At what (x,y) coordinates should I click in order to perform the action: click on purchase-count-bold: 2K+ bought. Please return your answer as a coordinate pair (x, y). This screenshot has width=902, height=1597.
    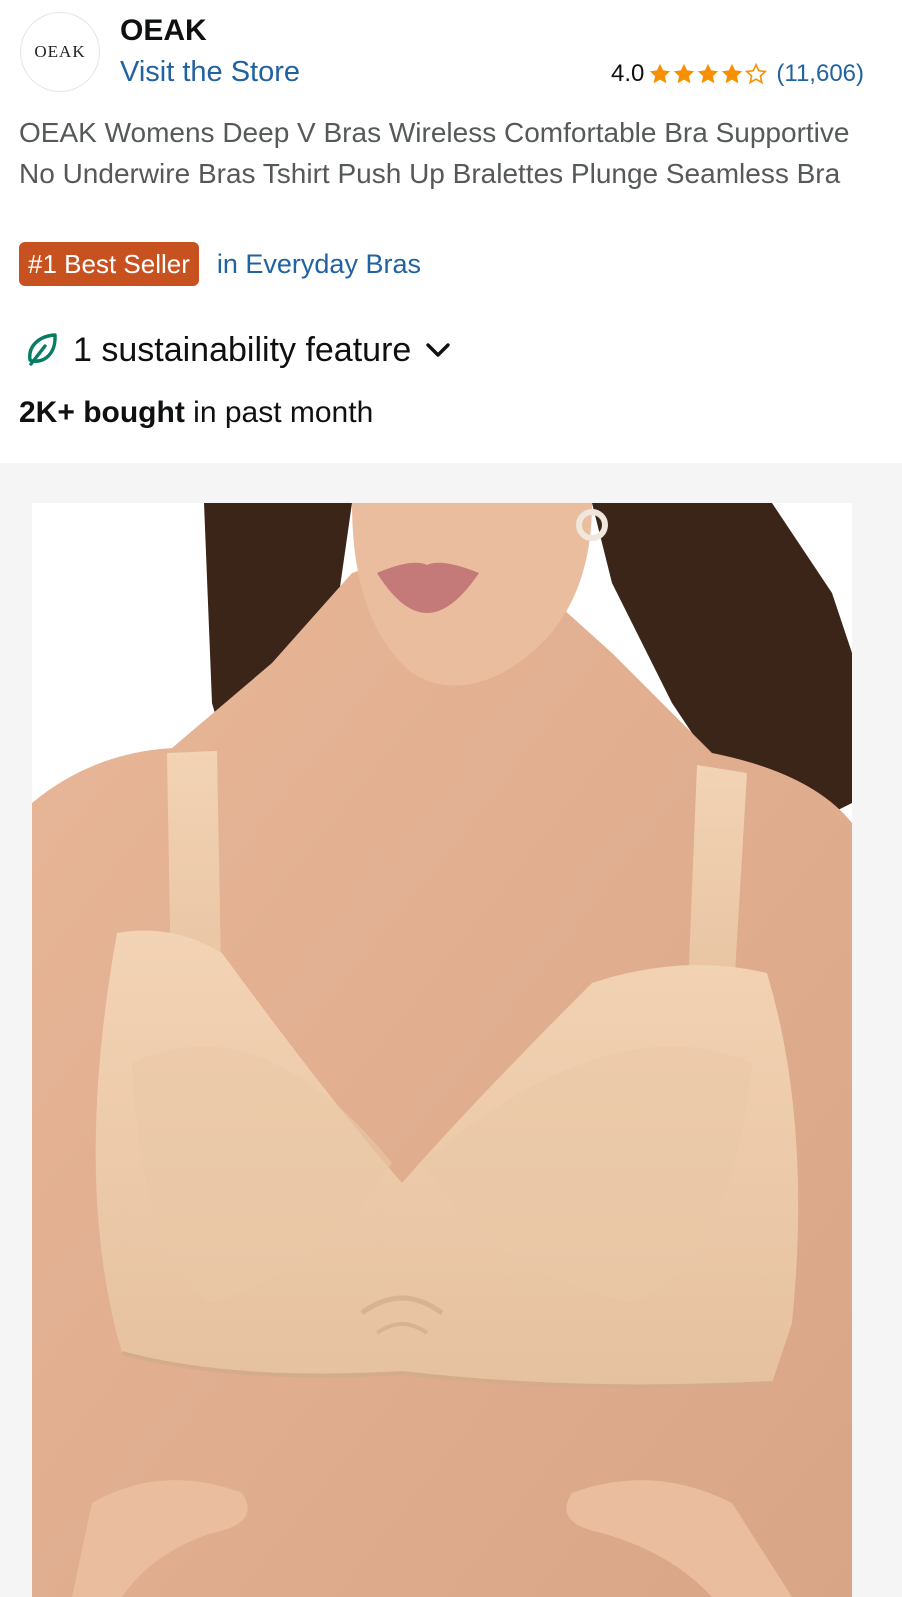
    Looking at the image, I should click on (102, 412).